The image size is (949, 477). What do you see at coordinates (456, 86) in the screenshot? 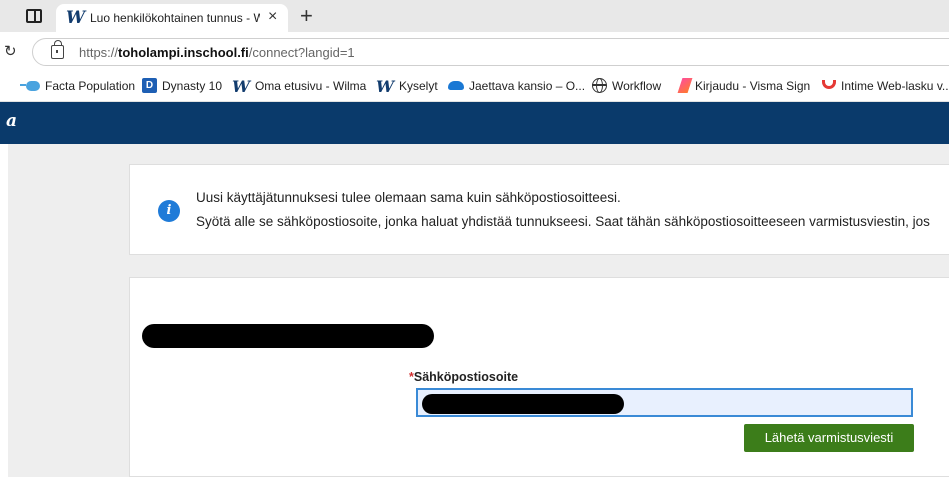
I see `onedrive-icon` at bounding box center [456, 86].